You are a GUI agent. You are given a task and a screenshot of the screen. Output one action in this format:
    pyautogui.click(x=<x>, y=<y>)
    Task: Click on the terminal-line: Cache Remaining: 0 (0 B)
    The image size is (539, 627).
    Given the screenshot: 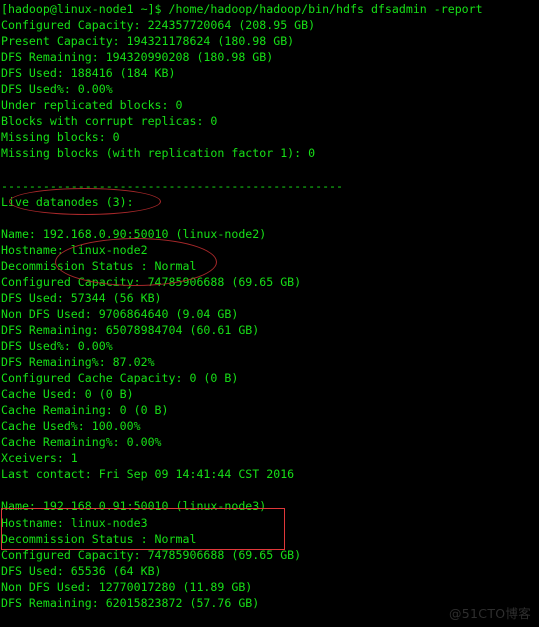 What is the action you would take?
    pyautogui.click(x=85, y=410)
    